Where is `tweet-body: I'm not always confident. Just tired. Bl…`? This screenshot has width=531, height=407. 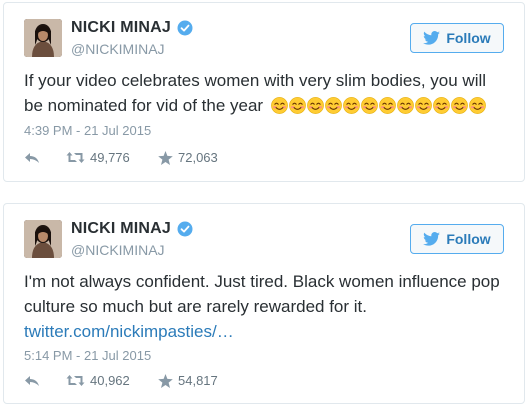 tweet-body: I'm not always confident. Just tired. Bl… is located at coordinates (262, 294).